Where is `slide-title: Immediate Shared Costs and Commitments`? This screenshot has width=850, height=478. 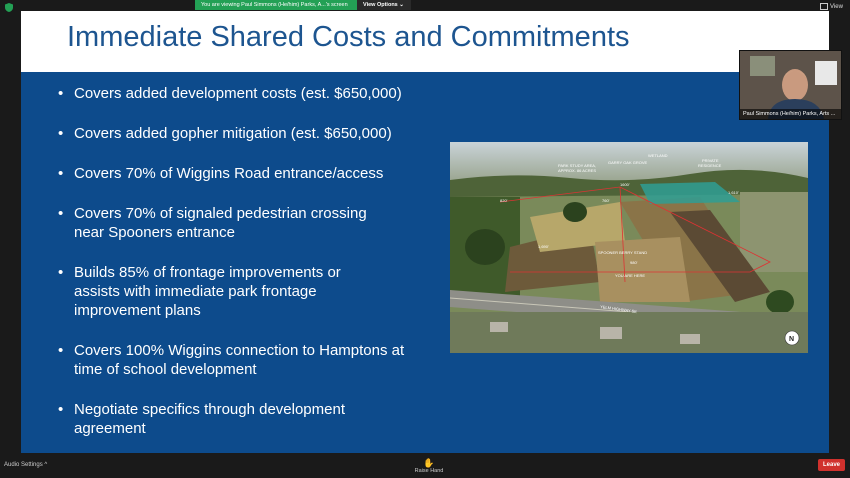
slide-title: Immediate Shared Costs and Commitments is located at coordinates (348, 37).